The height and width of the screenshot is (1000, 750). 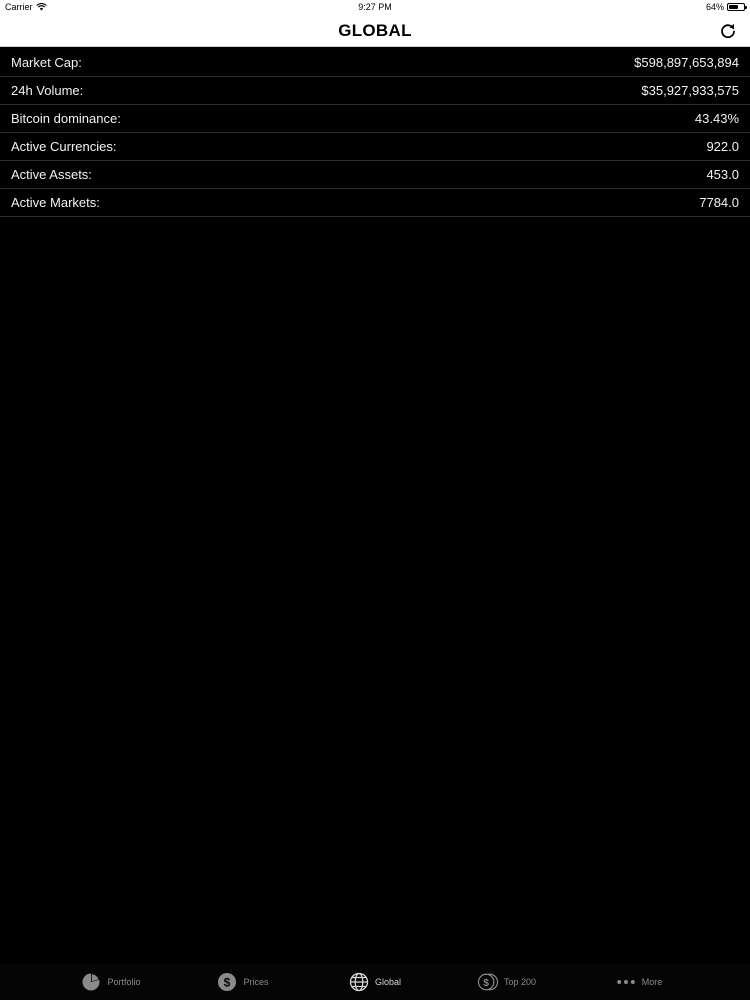 I want to click on tab-label: Global, so click(x=387, y=982).